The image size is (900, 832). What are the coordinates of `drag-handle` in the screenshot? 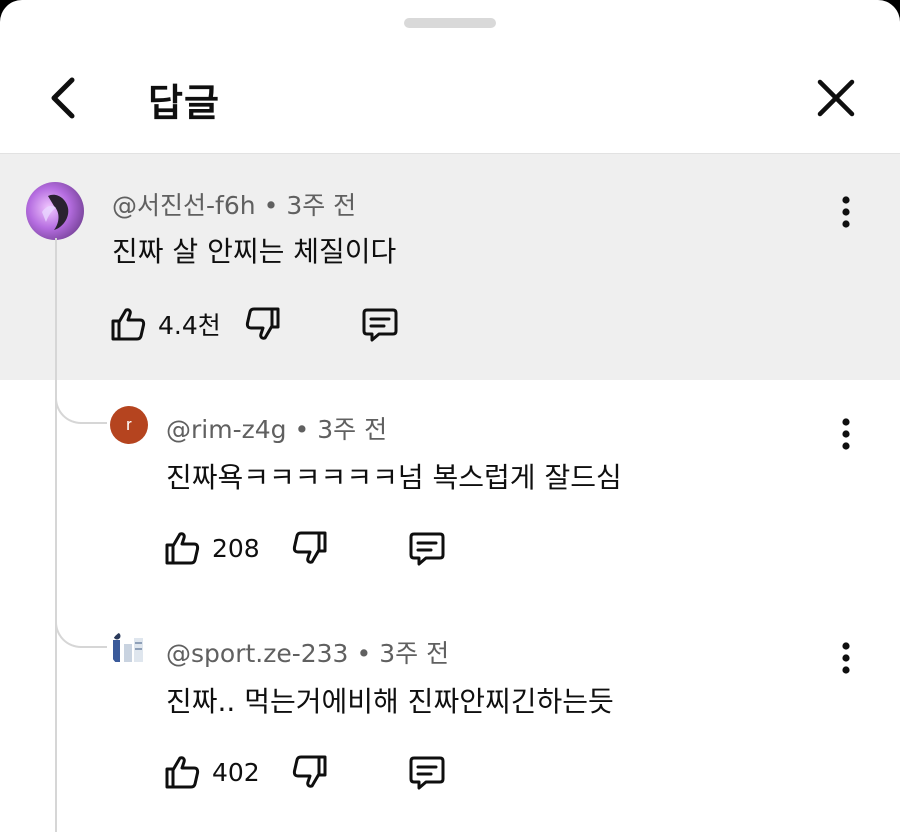 It's located at (450, 23).